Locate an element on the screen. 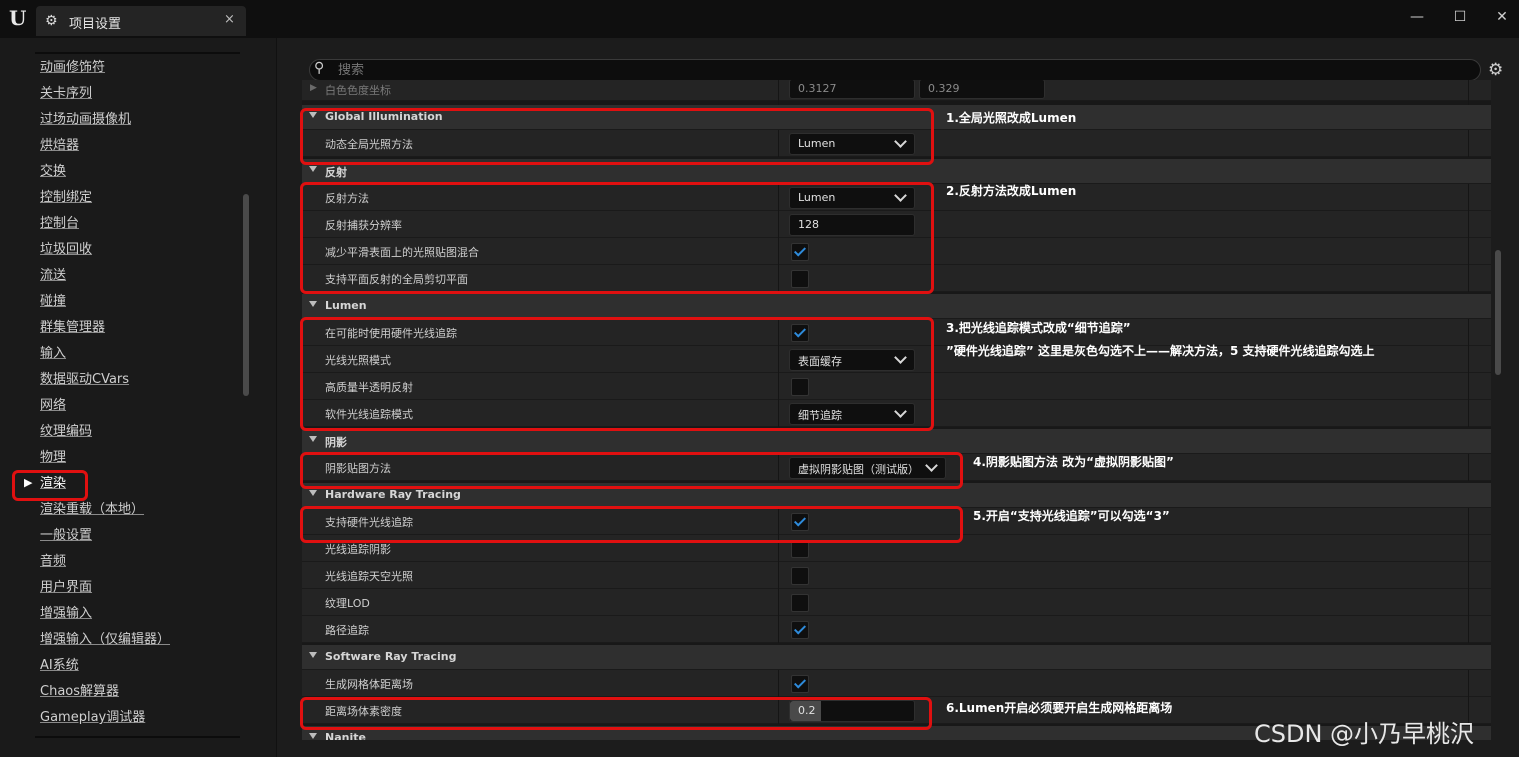 This screenshot has height=757, width=1519. sidebar-item: Gameplay调试器 is located at coordinates (92, 719).